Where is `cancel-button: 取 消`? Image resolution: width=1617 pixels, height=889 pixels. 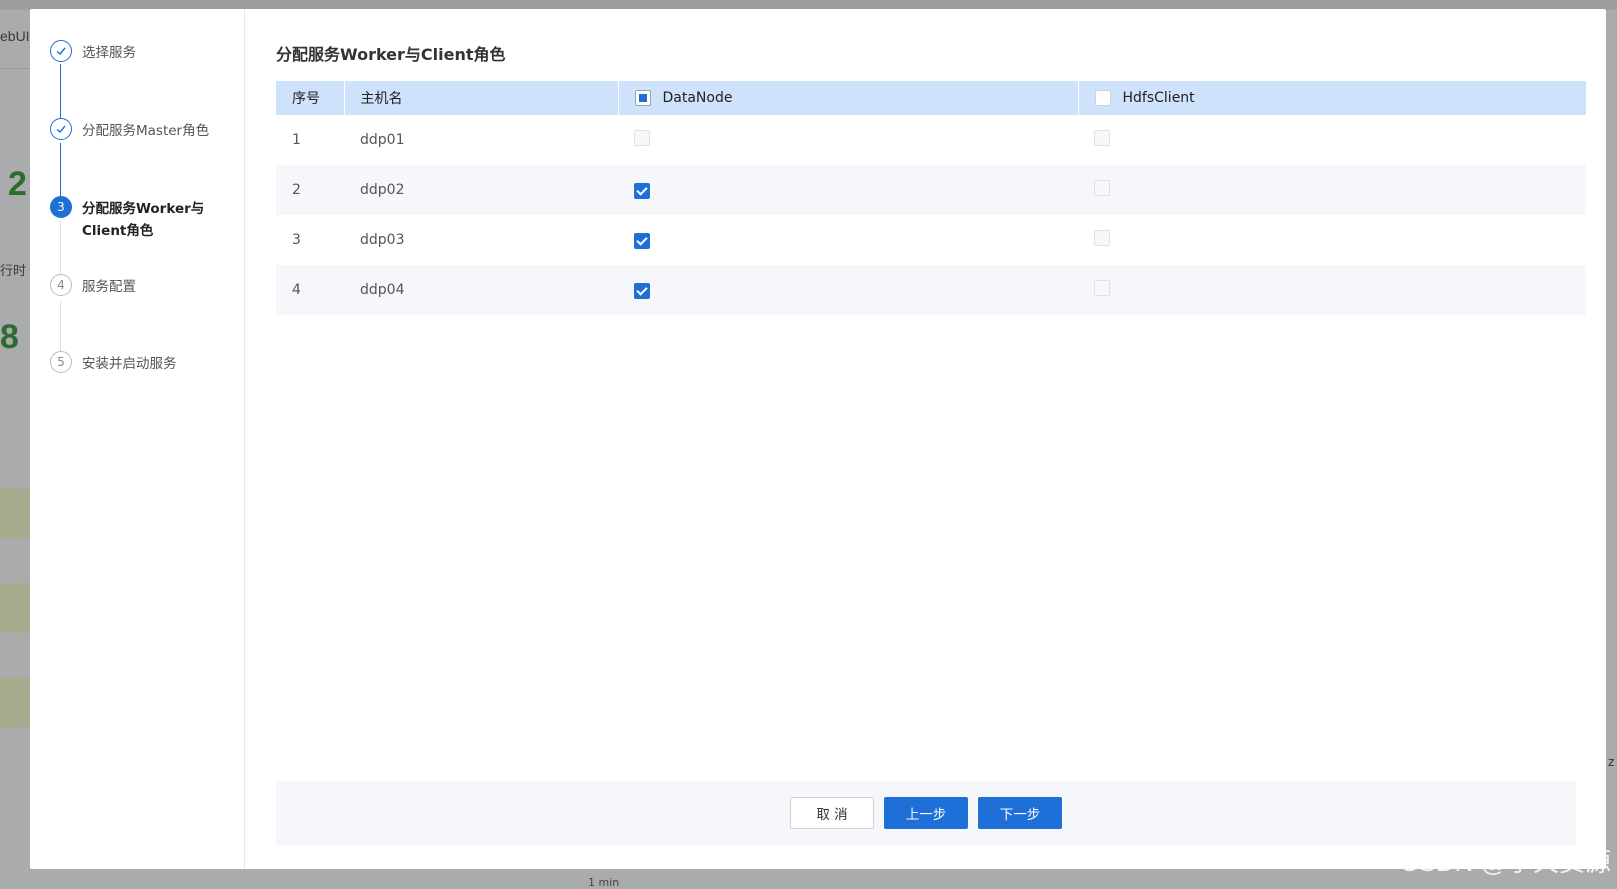 cancel-button: 取 消 is located at coordinates (832, 813).